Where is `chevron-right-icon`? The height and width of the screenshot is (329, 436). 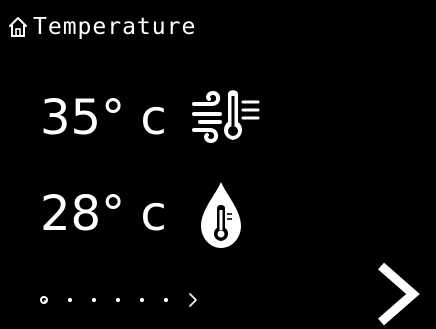
chevron-right-icon is located at coordinates (193, 300).